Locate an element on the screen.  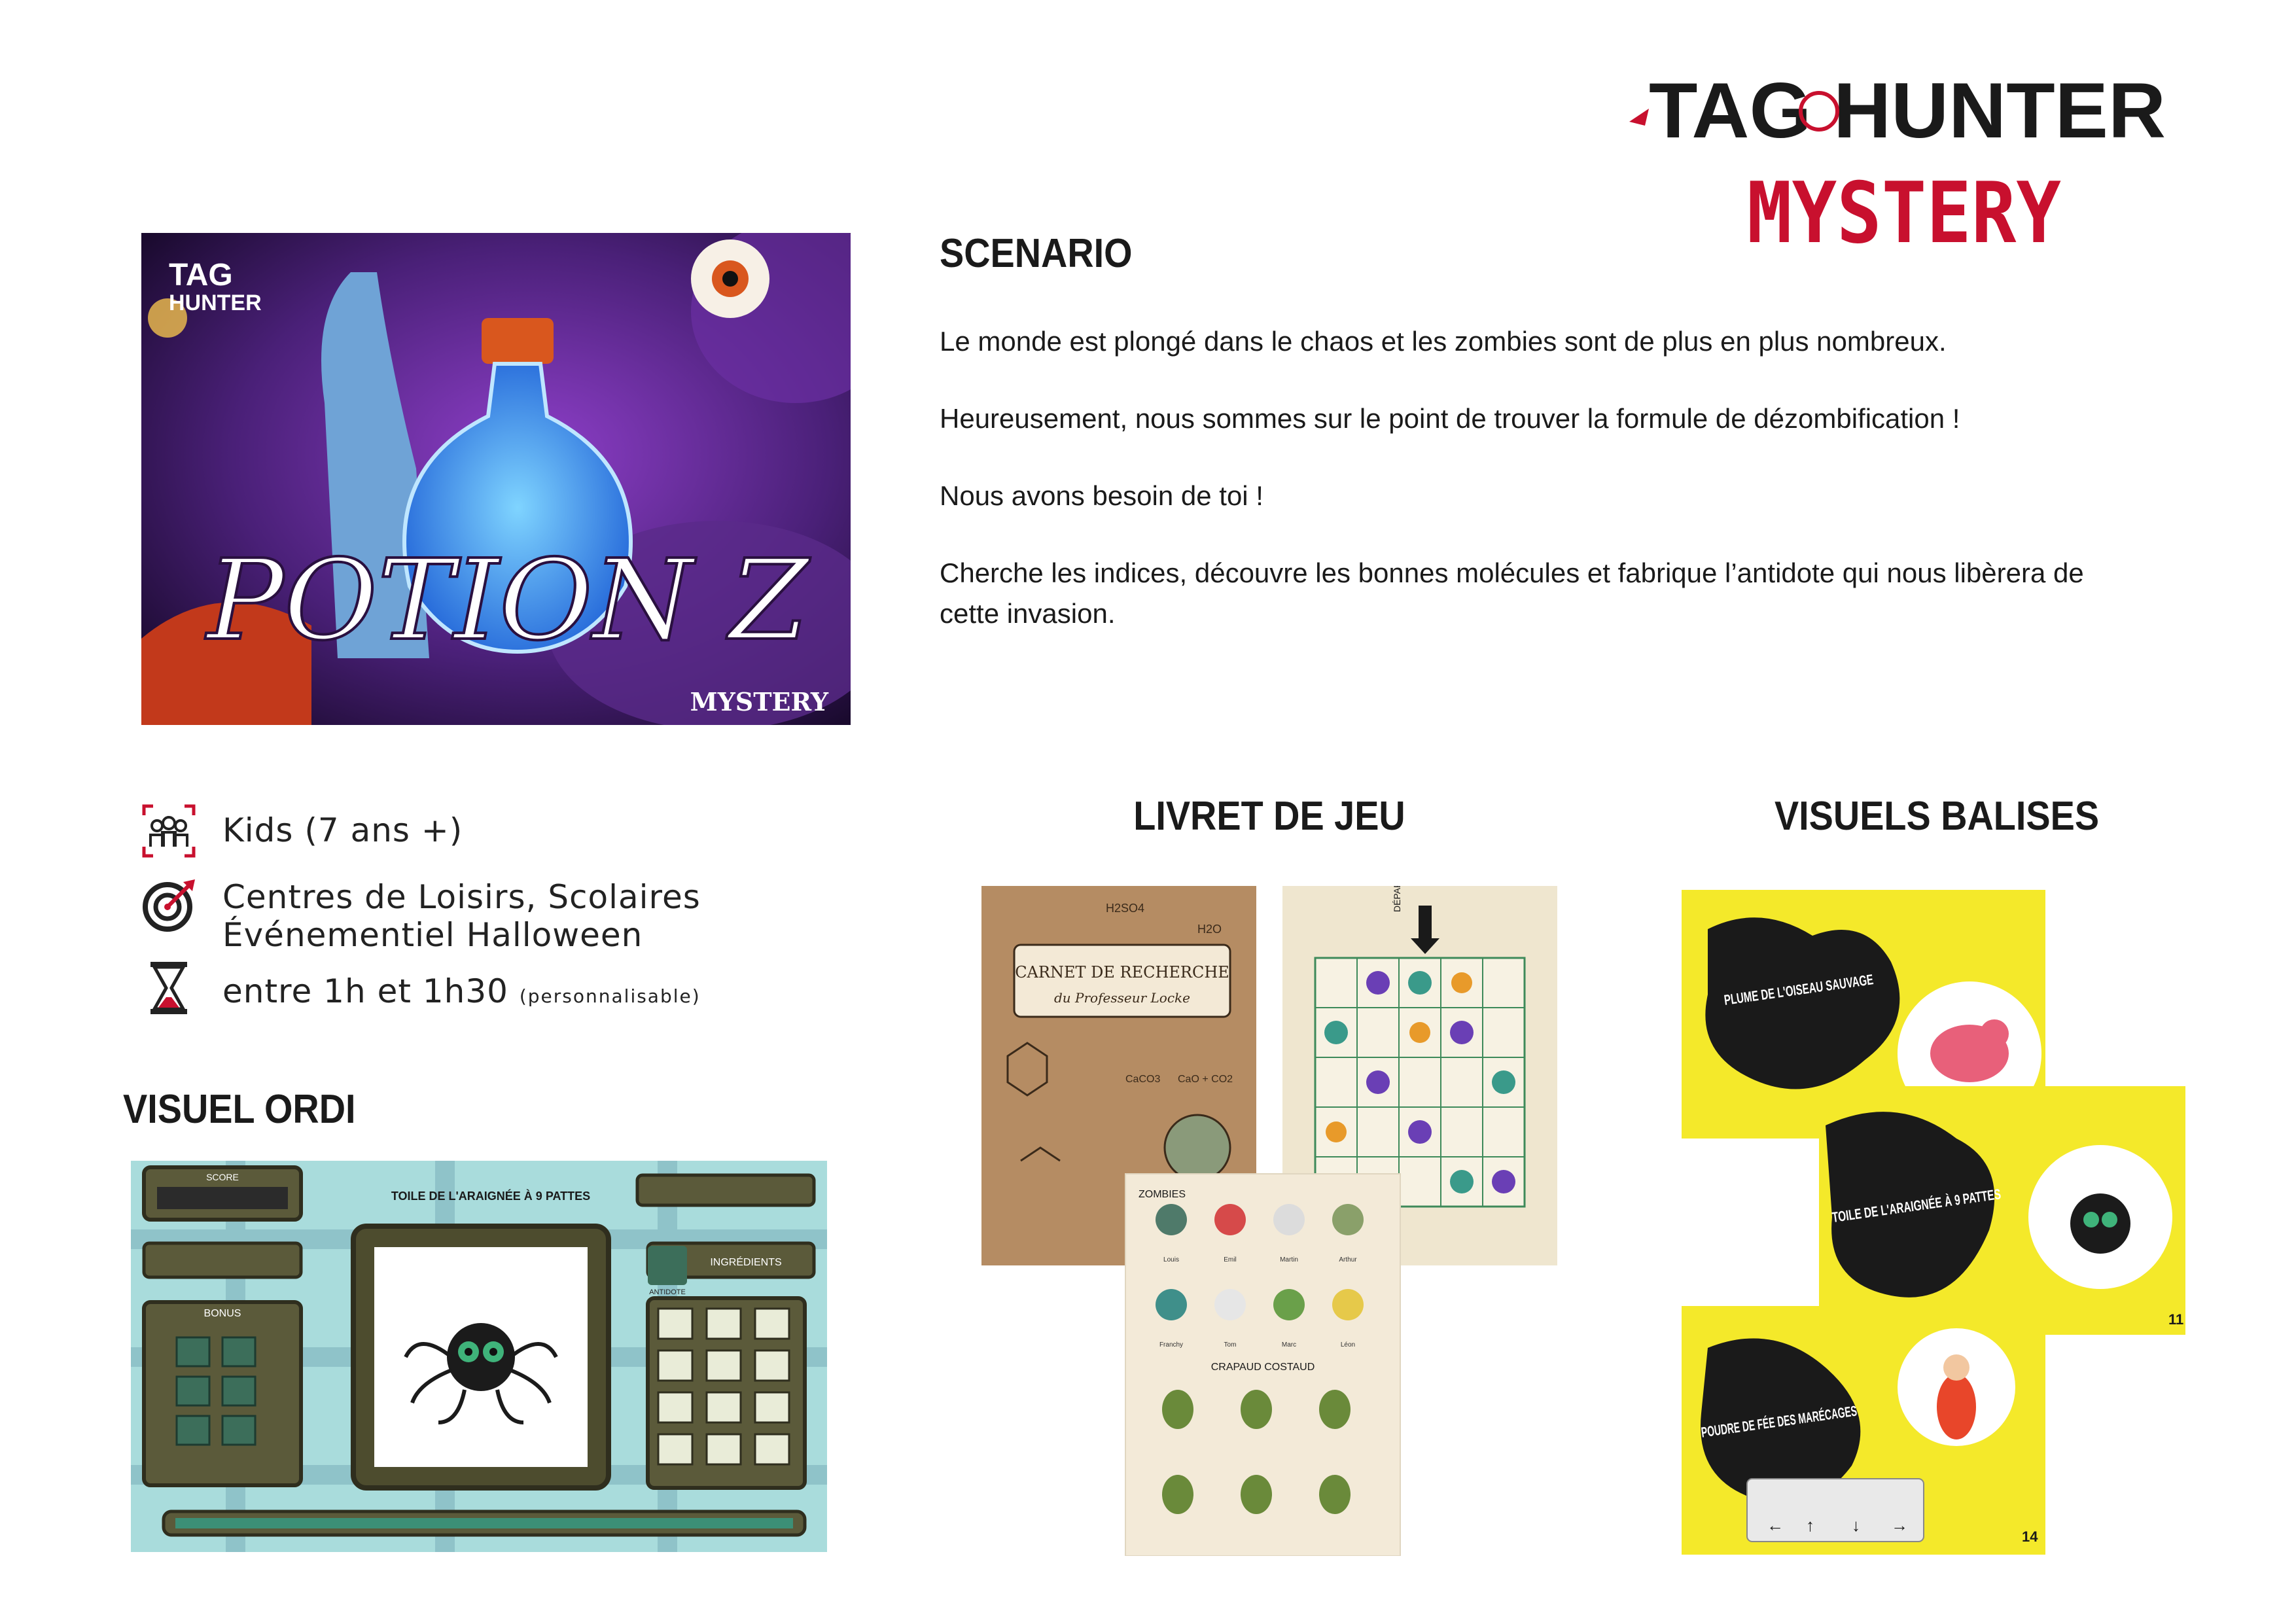
cover-illustration: TAG HUNTER POTION Z MYSTERY is located at coordinates (496, 479).